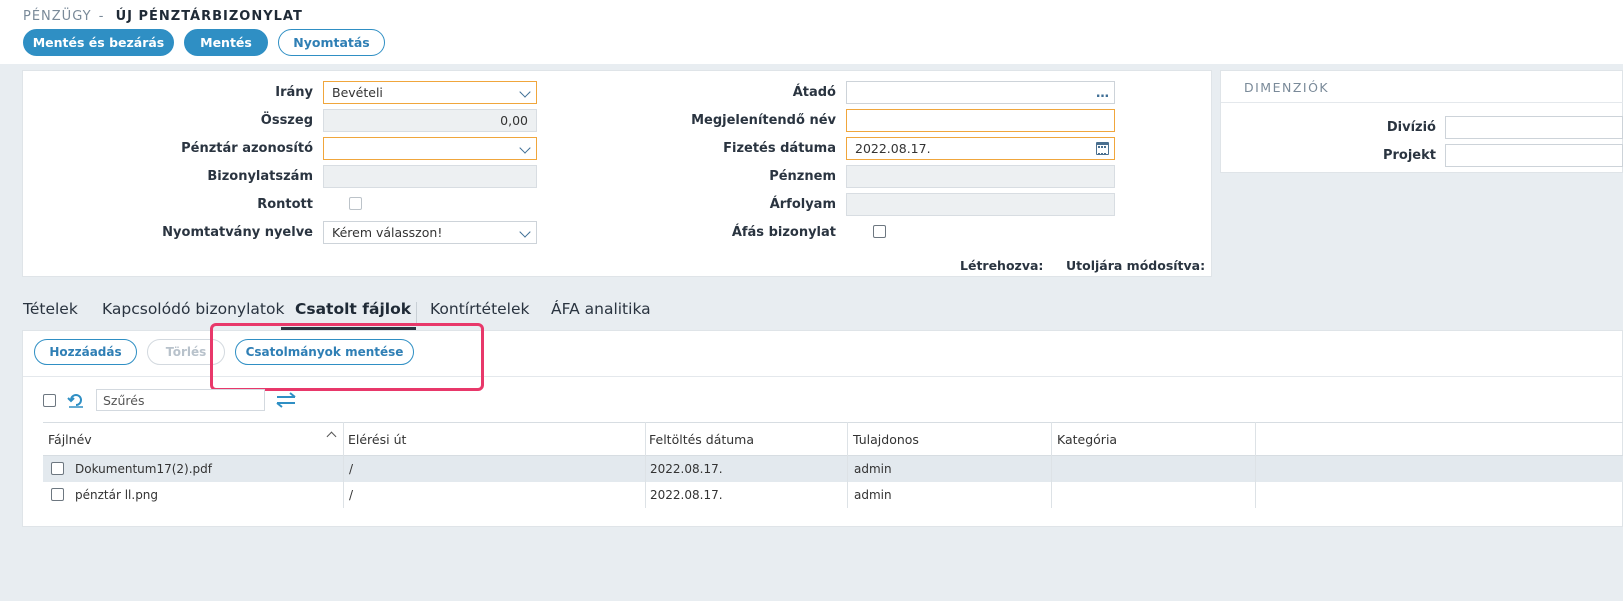 The width and height of the screenshot is (1623, 601). I want to click on save-button: Mentés, so click(226, 42).